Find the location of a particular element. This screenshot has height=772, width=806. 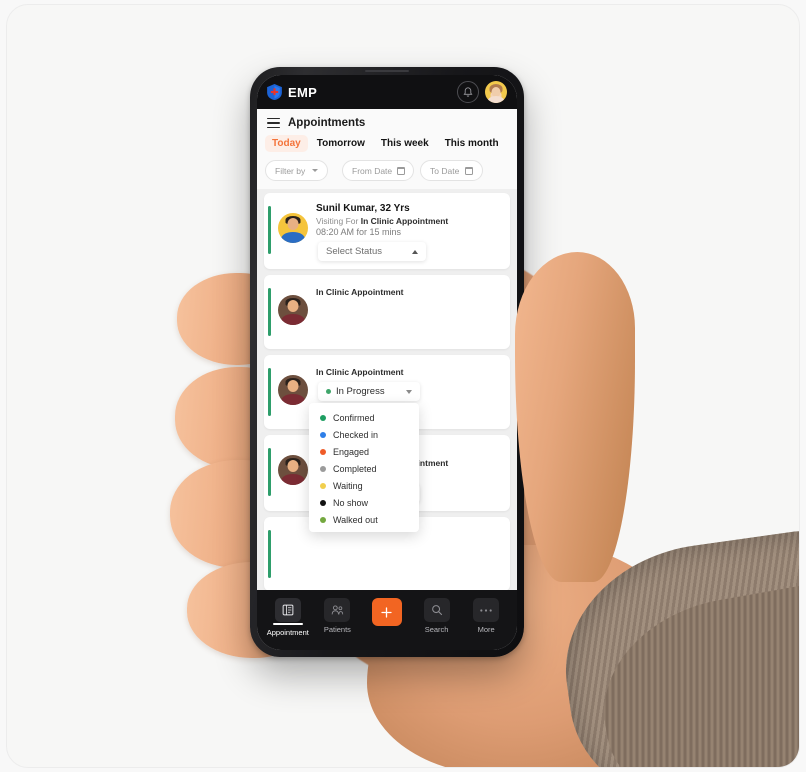

plus-icon is located at coordinates (386, 612).